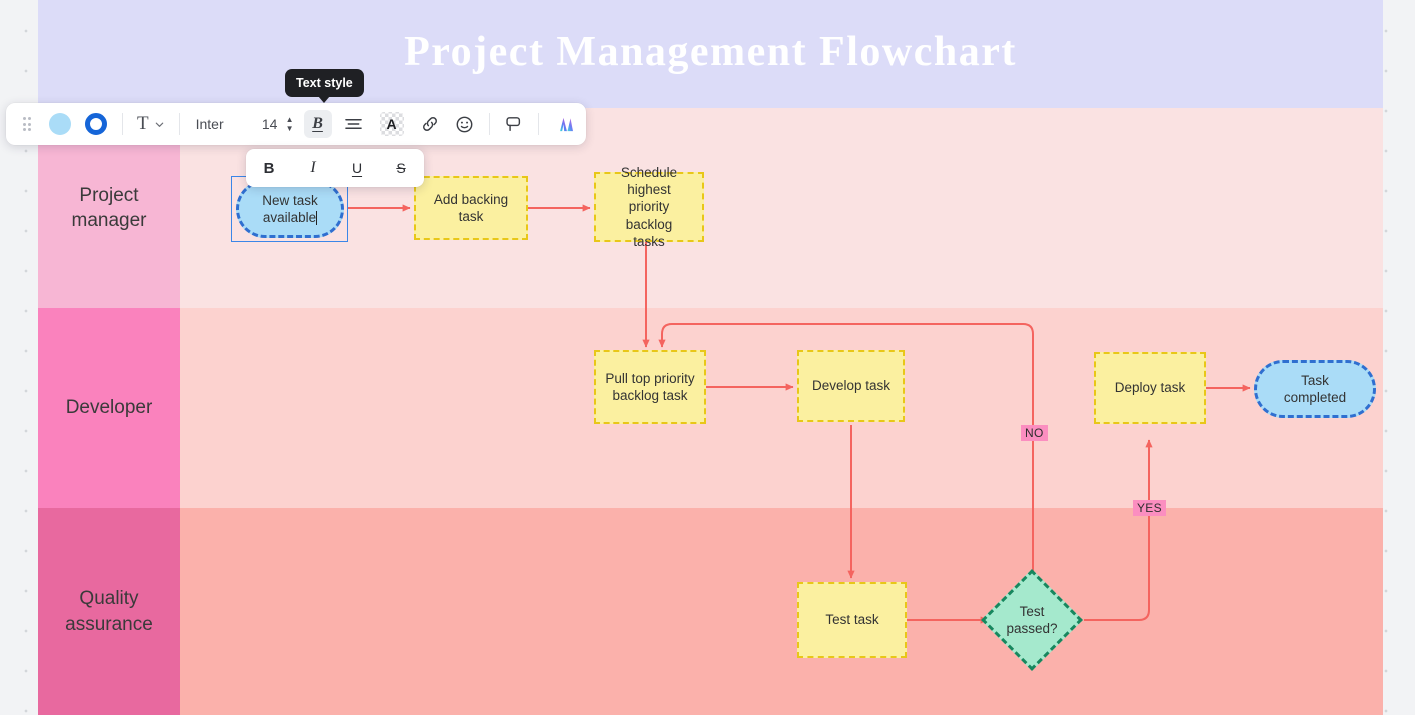  I want to click on swimlane-header-developer: Developer, so click(109, 408).